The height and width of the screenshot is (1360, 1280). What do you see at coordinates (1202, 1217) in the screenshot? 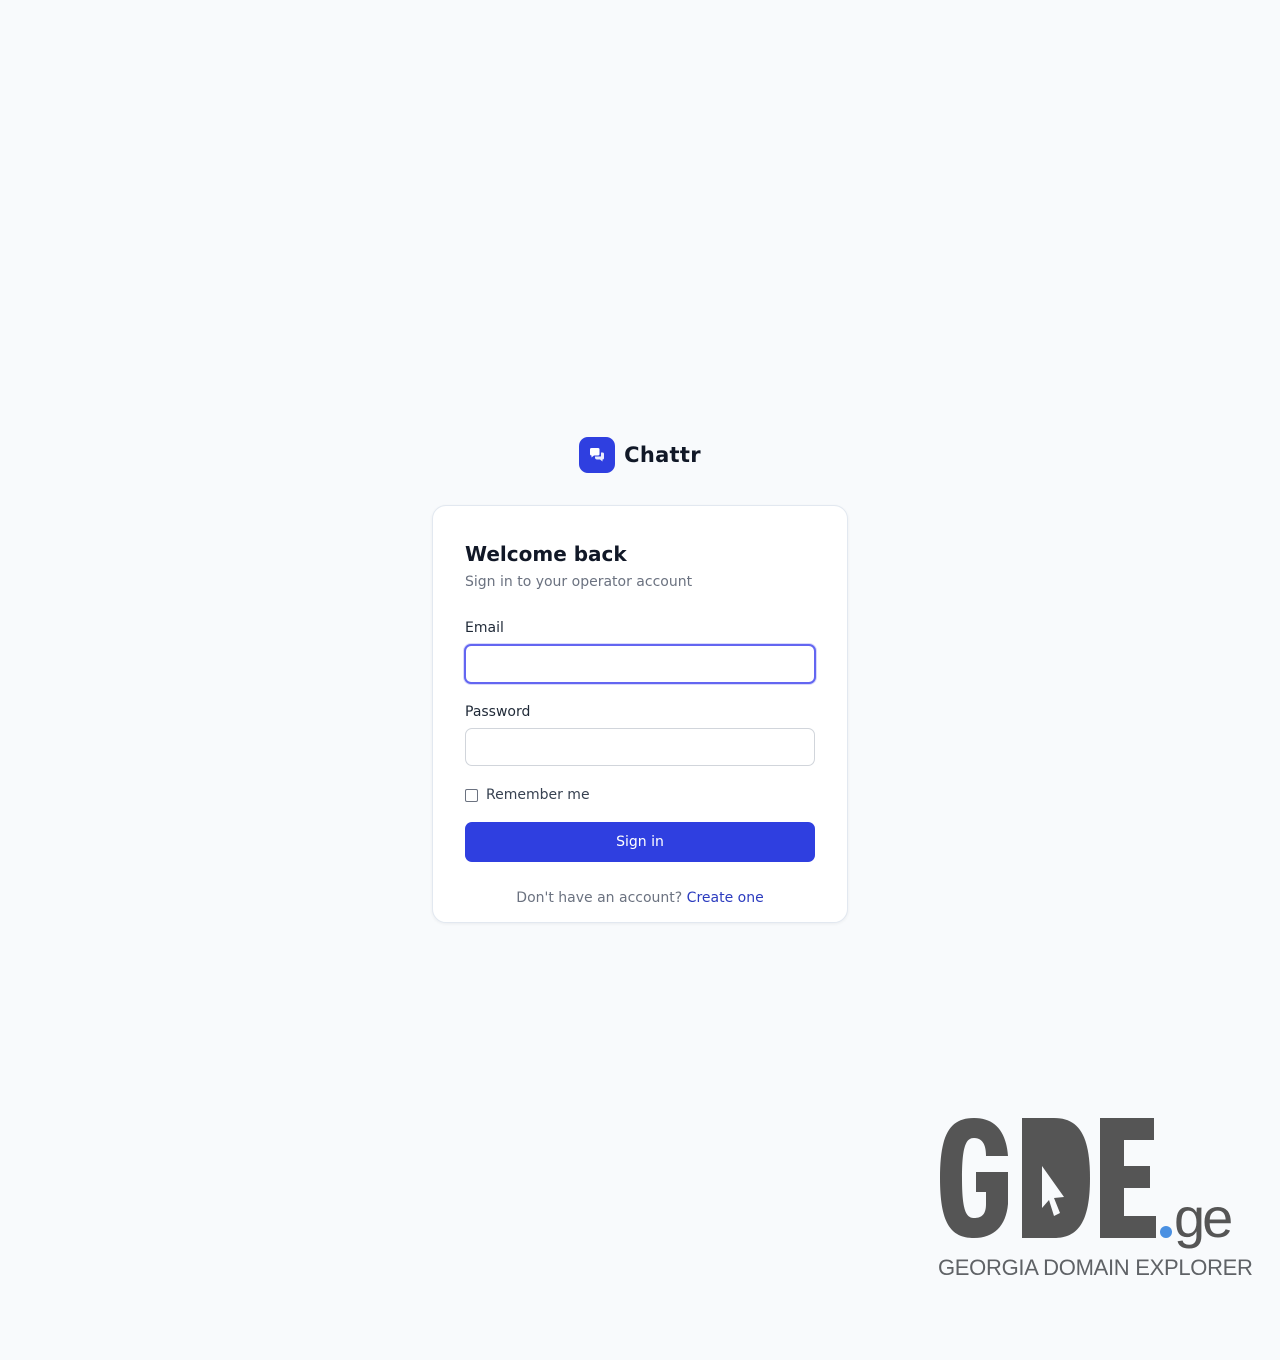
I see `svg-text: ge` at bounding box center [1202, 1217].